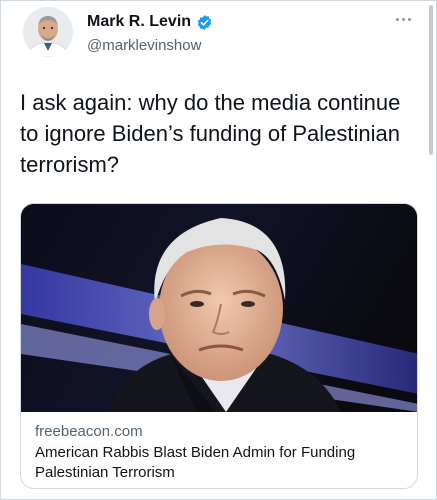 The image size is (437, 500). Describe the element at coordinates (89, 431) in the screenshot. I see `card-domain: freebeacon.com` at that location.